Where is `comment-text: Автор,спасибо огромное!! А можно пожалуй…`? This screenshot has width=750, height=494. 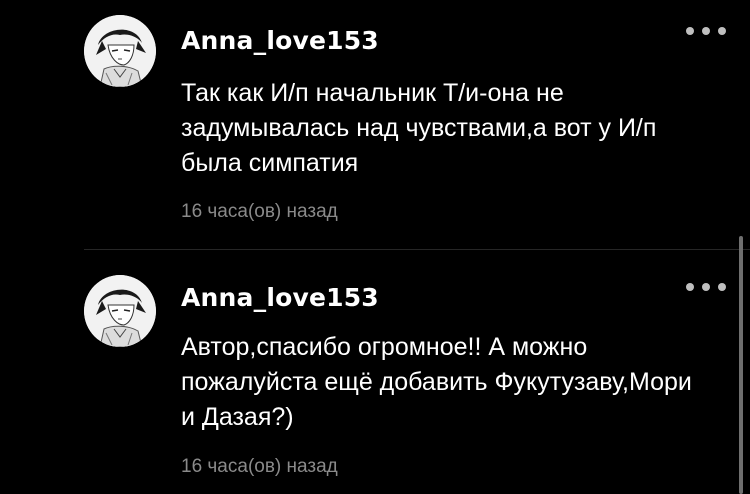 comment-text: Автор,спасибо огромное!! А можно пожалуй… is located at coordinates (436, 382).